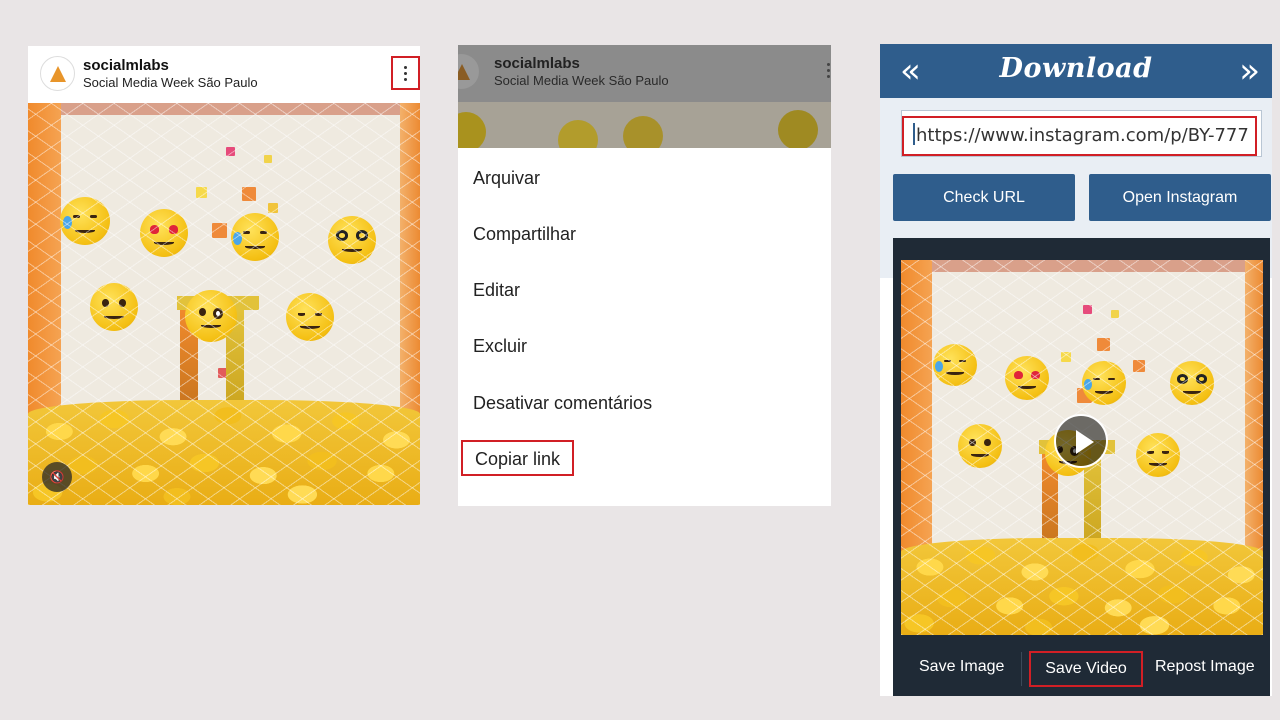 This screenshot has width=1280, height=720. Describe the element at coordinates (500, 346) in the screenshot. I see `menu-item-delete: Excluir` at that location.